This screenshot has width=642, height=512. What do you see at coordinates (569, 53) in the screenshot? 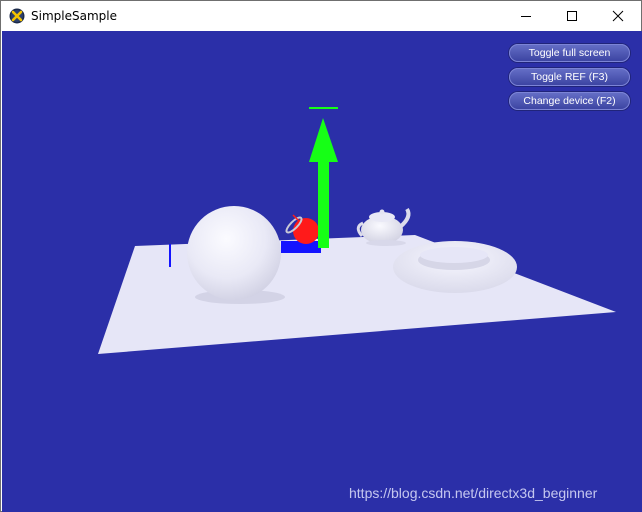
I see `toggle-full-screen-button: Toggle full screen` at bounding box center [569, 53].